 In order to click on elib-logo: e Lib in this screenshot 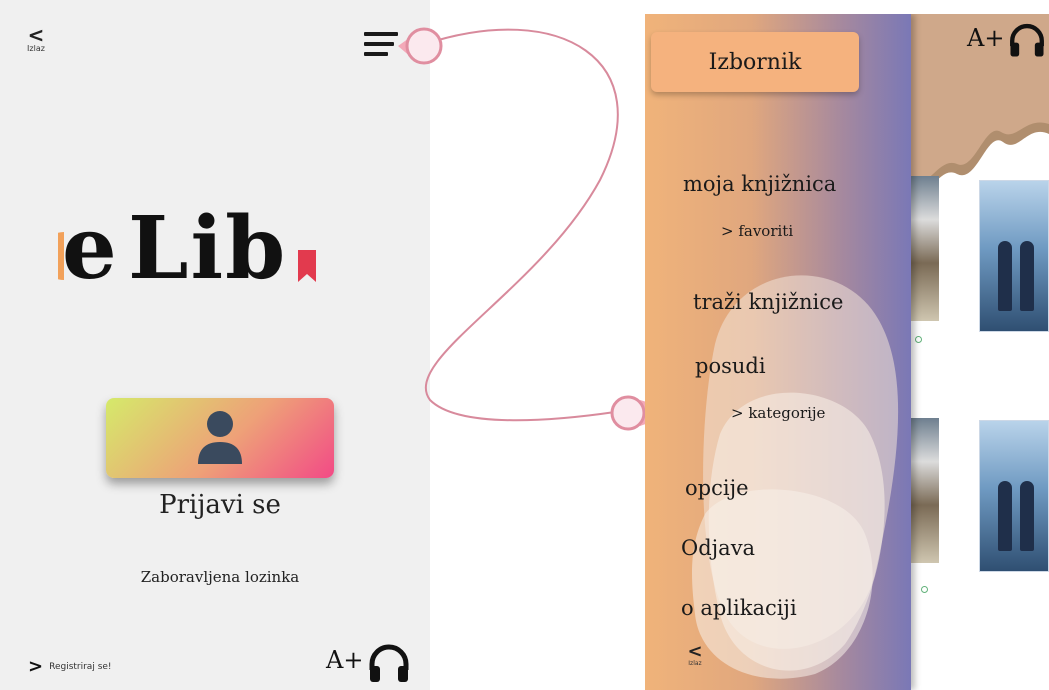, I will do `click(187, 244)`.